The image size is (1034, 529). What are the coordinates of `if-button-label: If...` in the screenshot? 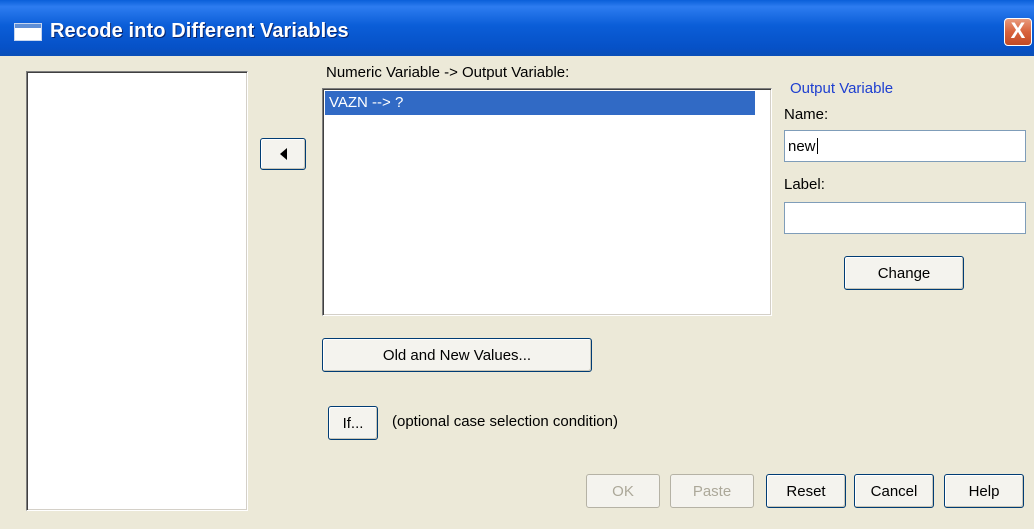 It's located at (353, 423).